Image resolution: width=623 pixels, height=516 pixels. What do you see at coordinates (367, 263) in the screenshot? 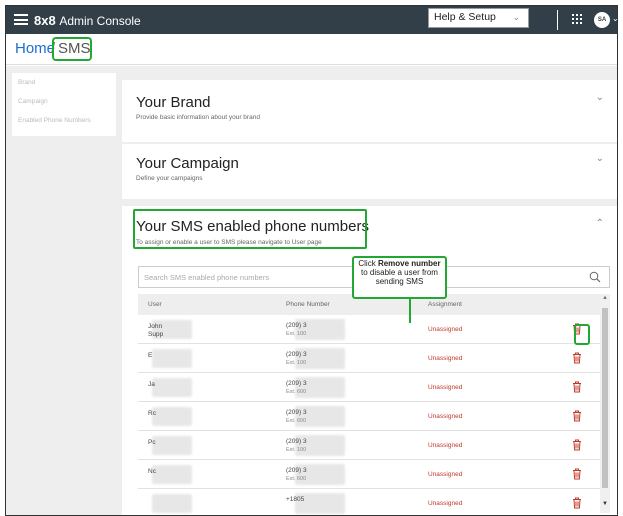
I see `callout-prefix: Click` at bounding box center [367, 263].